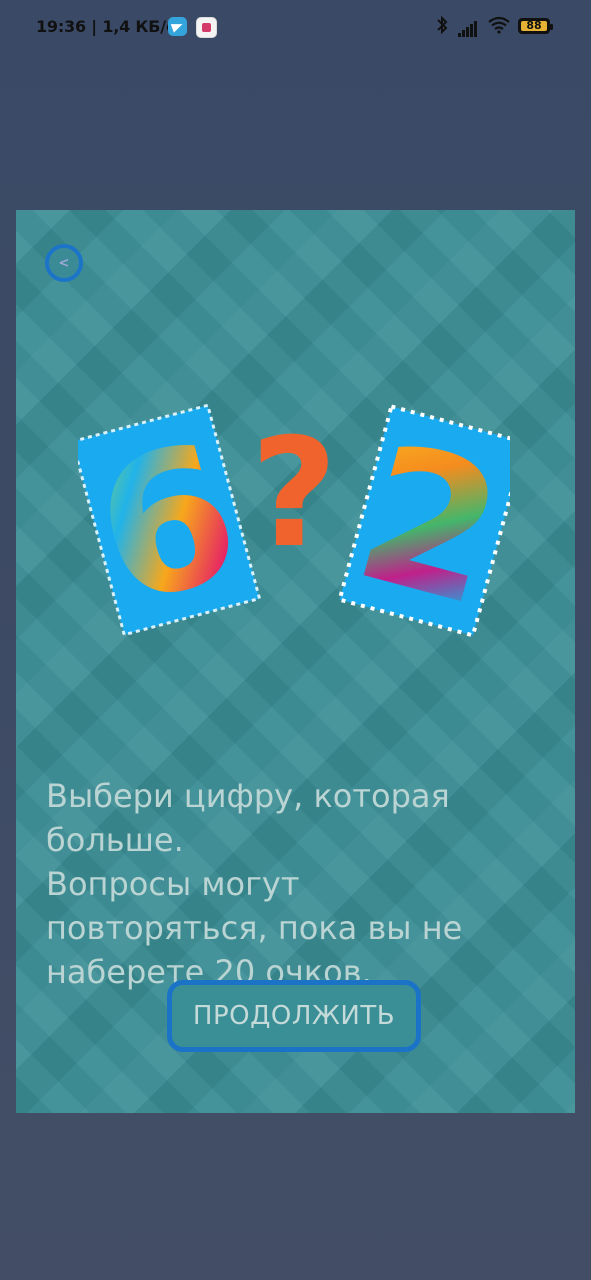 This screenshot has width=591, height=1280. I want to click on continue-button: ПРОДОЛЖИТЬ, so click(294, 1016).